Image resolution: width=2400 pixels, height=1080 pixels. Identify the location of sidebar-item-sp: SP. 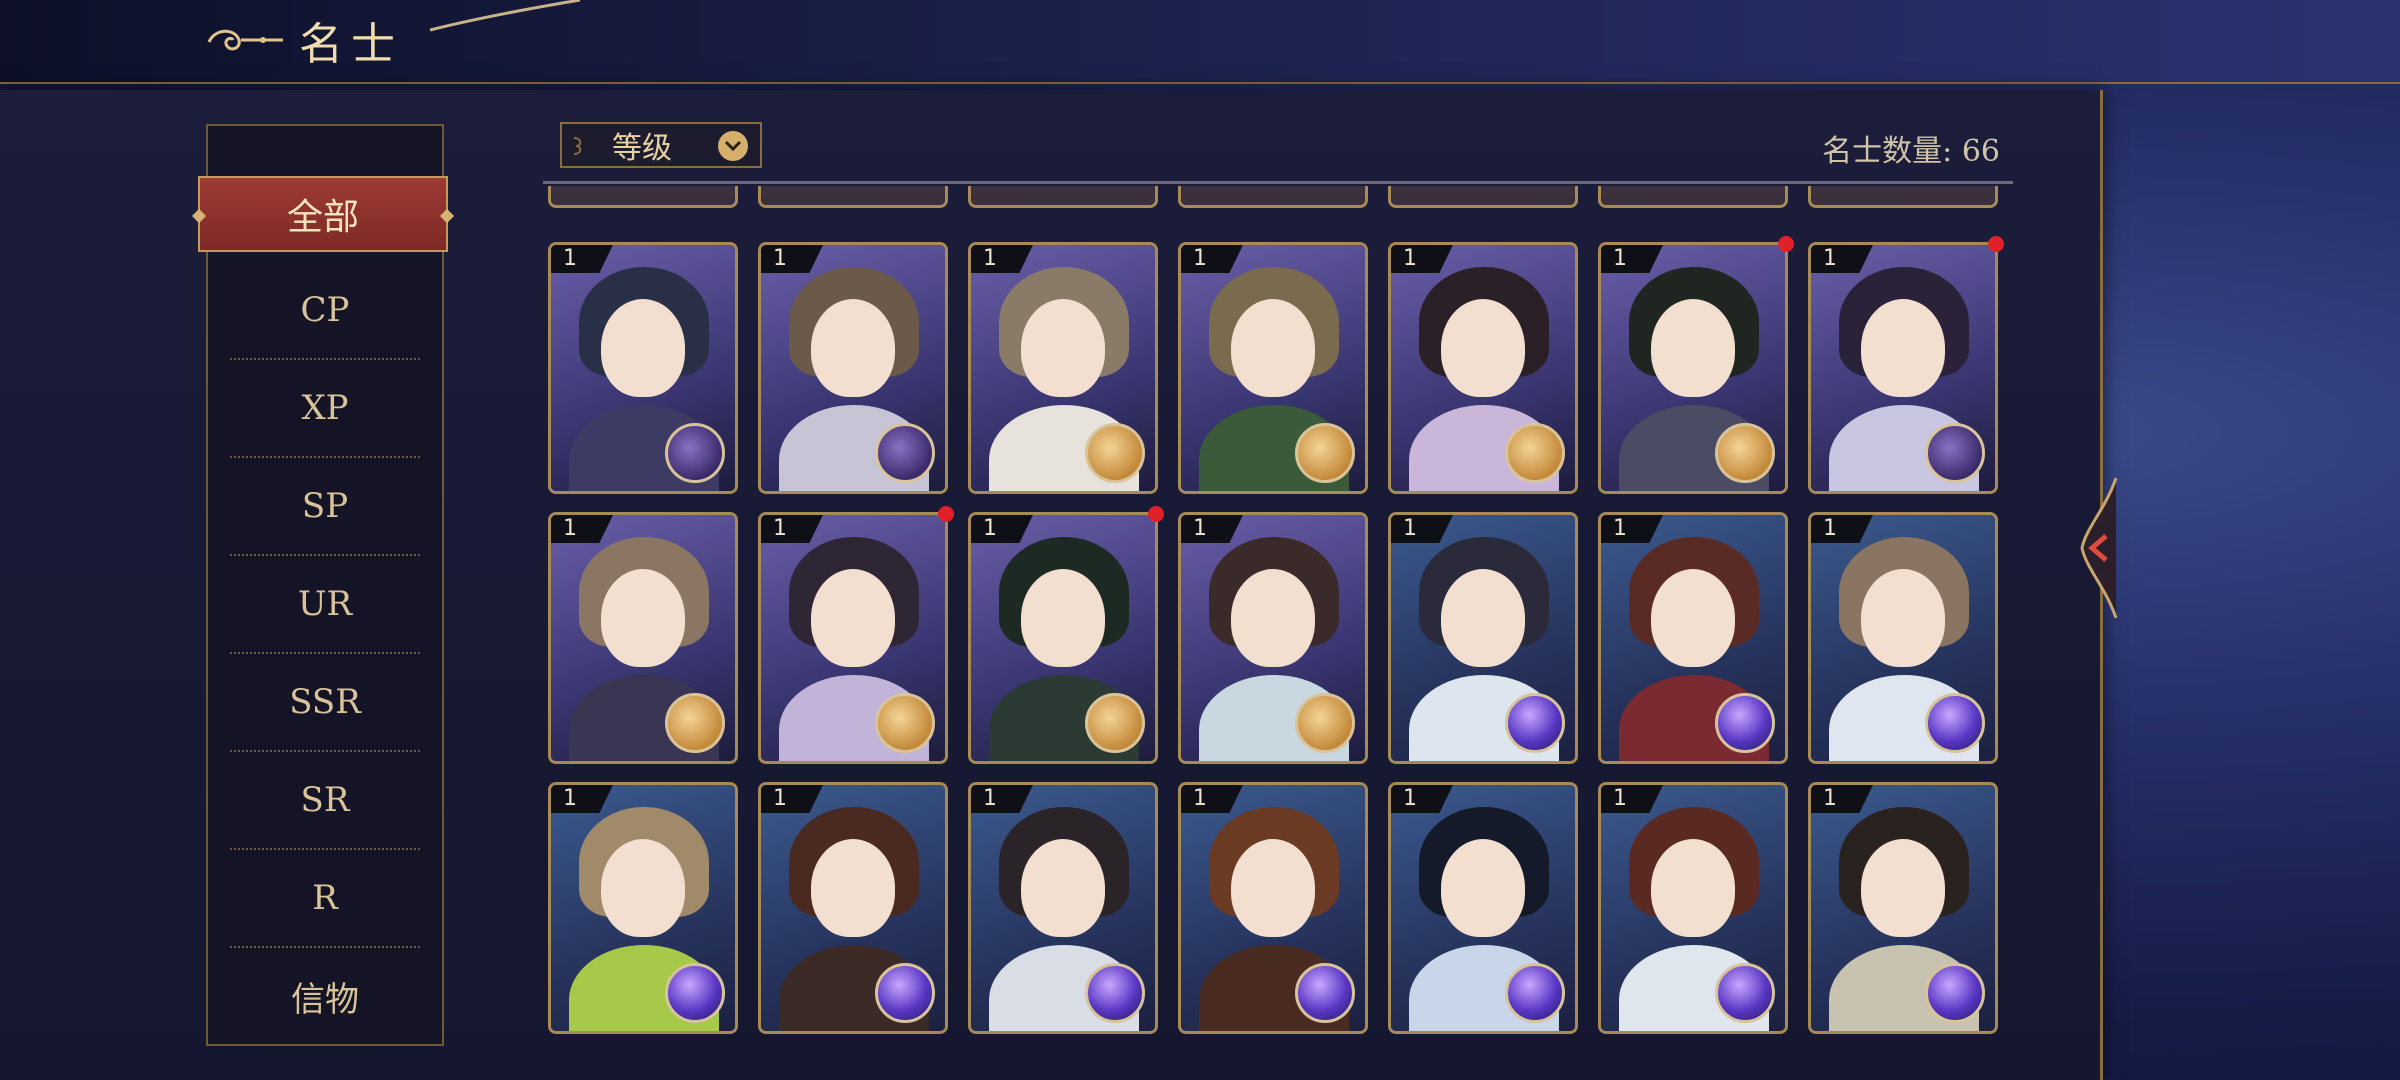
(325, 507).